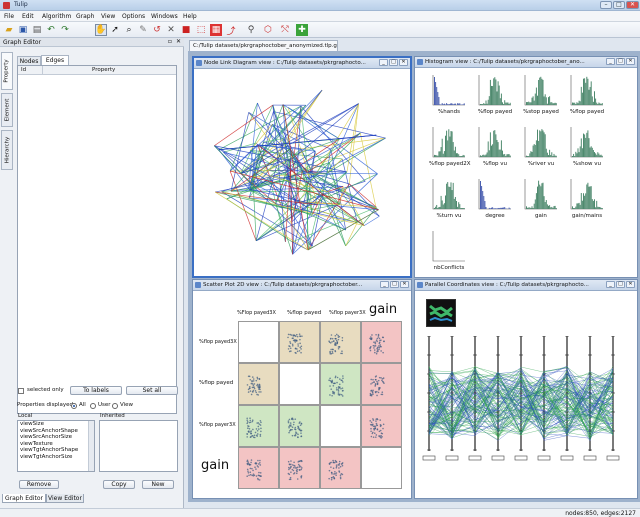 The height and width of the screenshot is (517, 640). What do you see at coordinates (91, 446) in the screenshot?
I see `scrollbar` at bounding box center [91, 446].